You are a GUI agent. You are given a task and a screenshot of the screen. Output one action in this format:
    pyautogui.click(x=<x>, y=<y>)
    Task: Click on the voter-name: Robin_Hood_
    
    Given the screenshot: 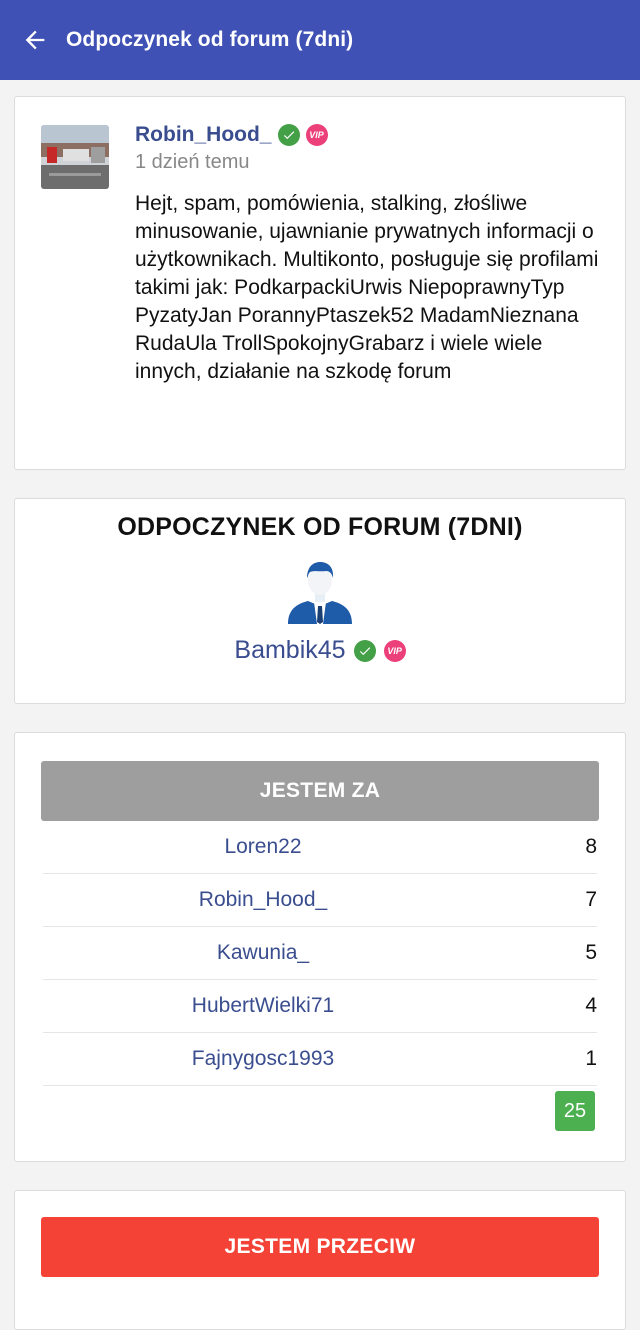 What is the action you would take?
    pyautogui.click(x=264, y=900)
    